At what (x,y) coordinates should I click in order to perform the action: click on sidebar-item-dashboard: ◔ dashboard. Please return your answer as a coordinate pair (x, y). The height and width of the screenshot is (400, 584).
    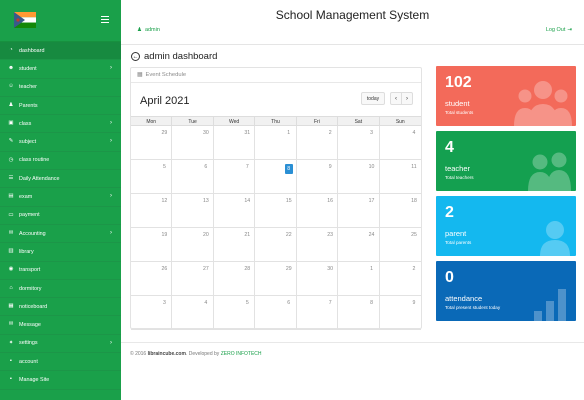
    Looking at the image, I should click on (60, 51).